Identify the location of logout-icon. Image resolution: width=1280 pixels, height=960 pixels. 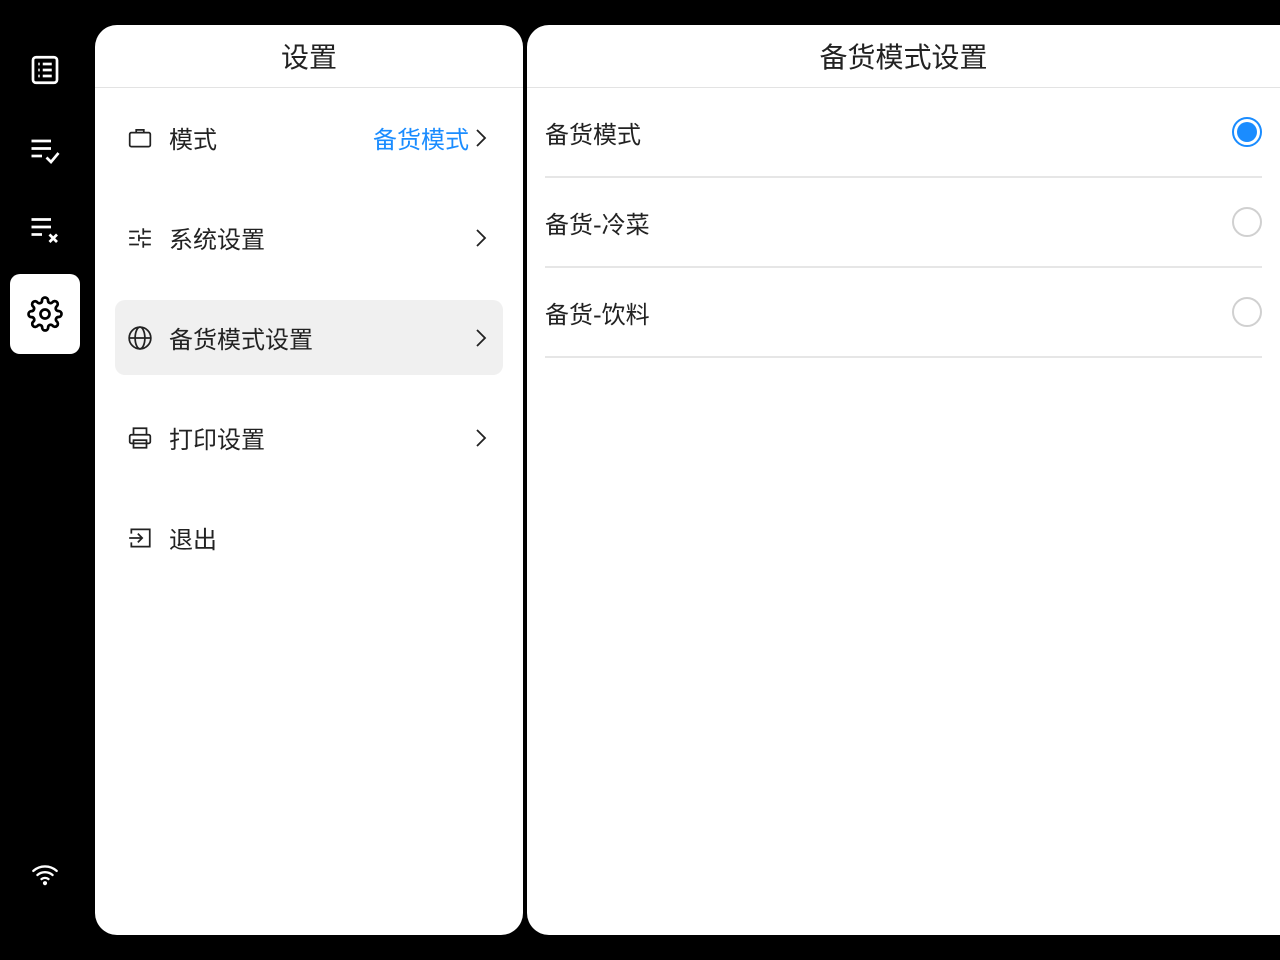
(140, 537).